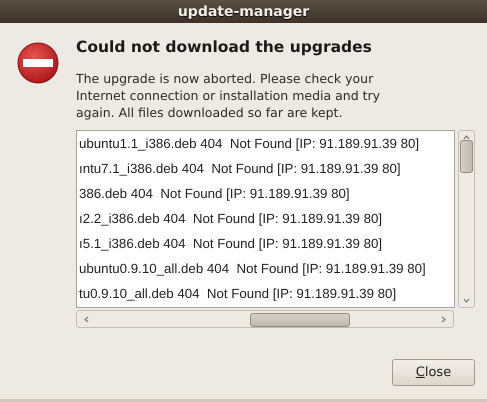  Describe the element at coordinates (244, 12) in the screenshot. I see `window-title: update-manager` at that location.